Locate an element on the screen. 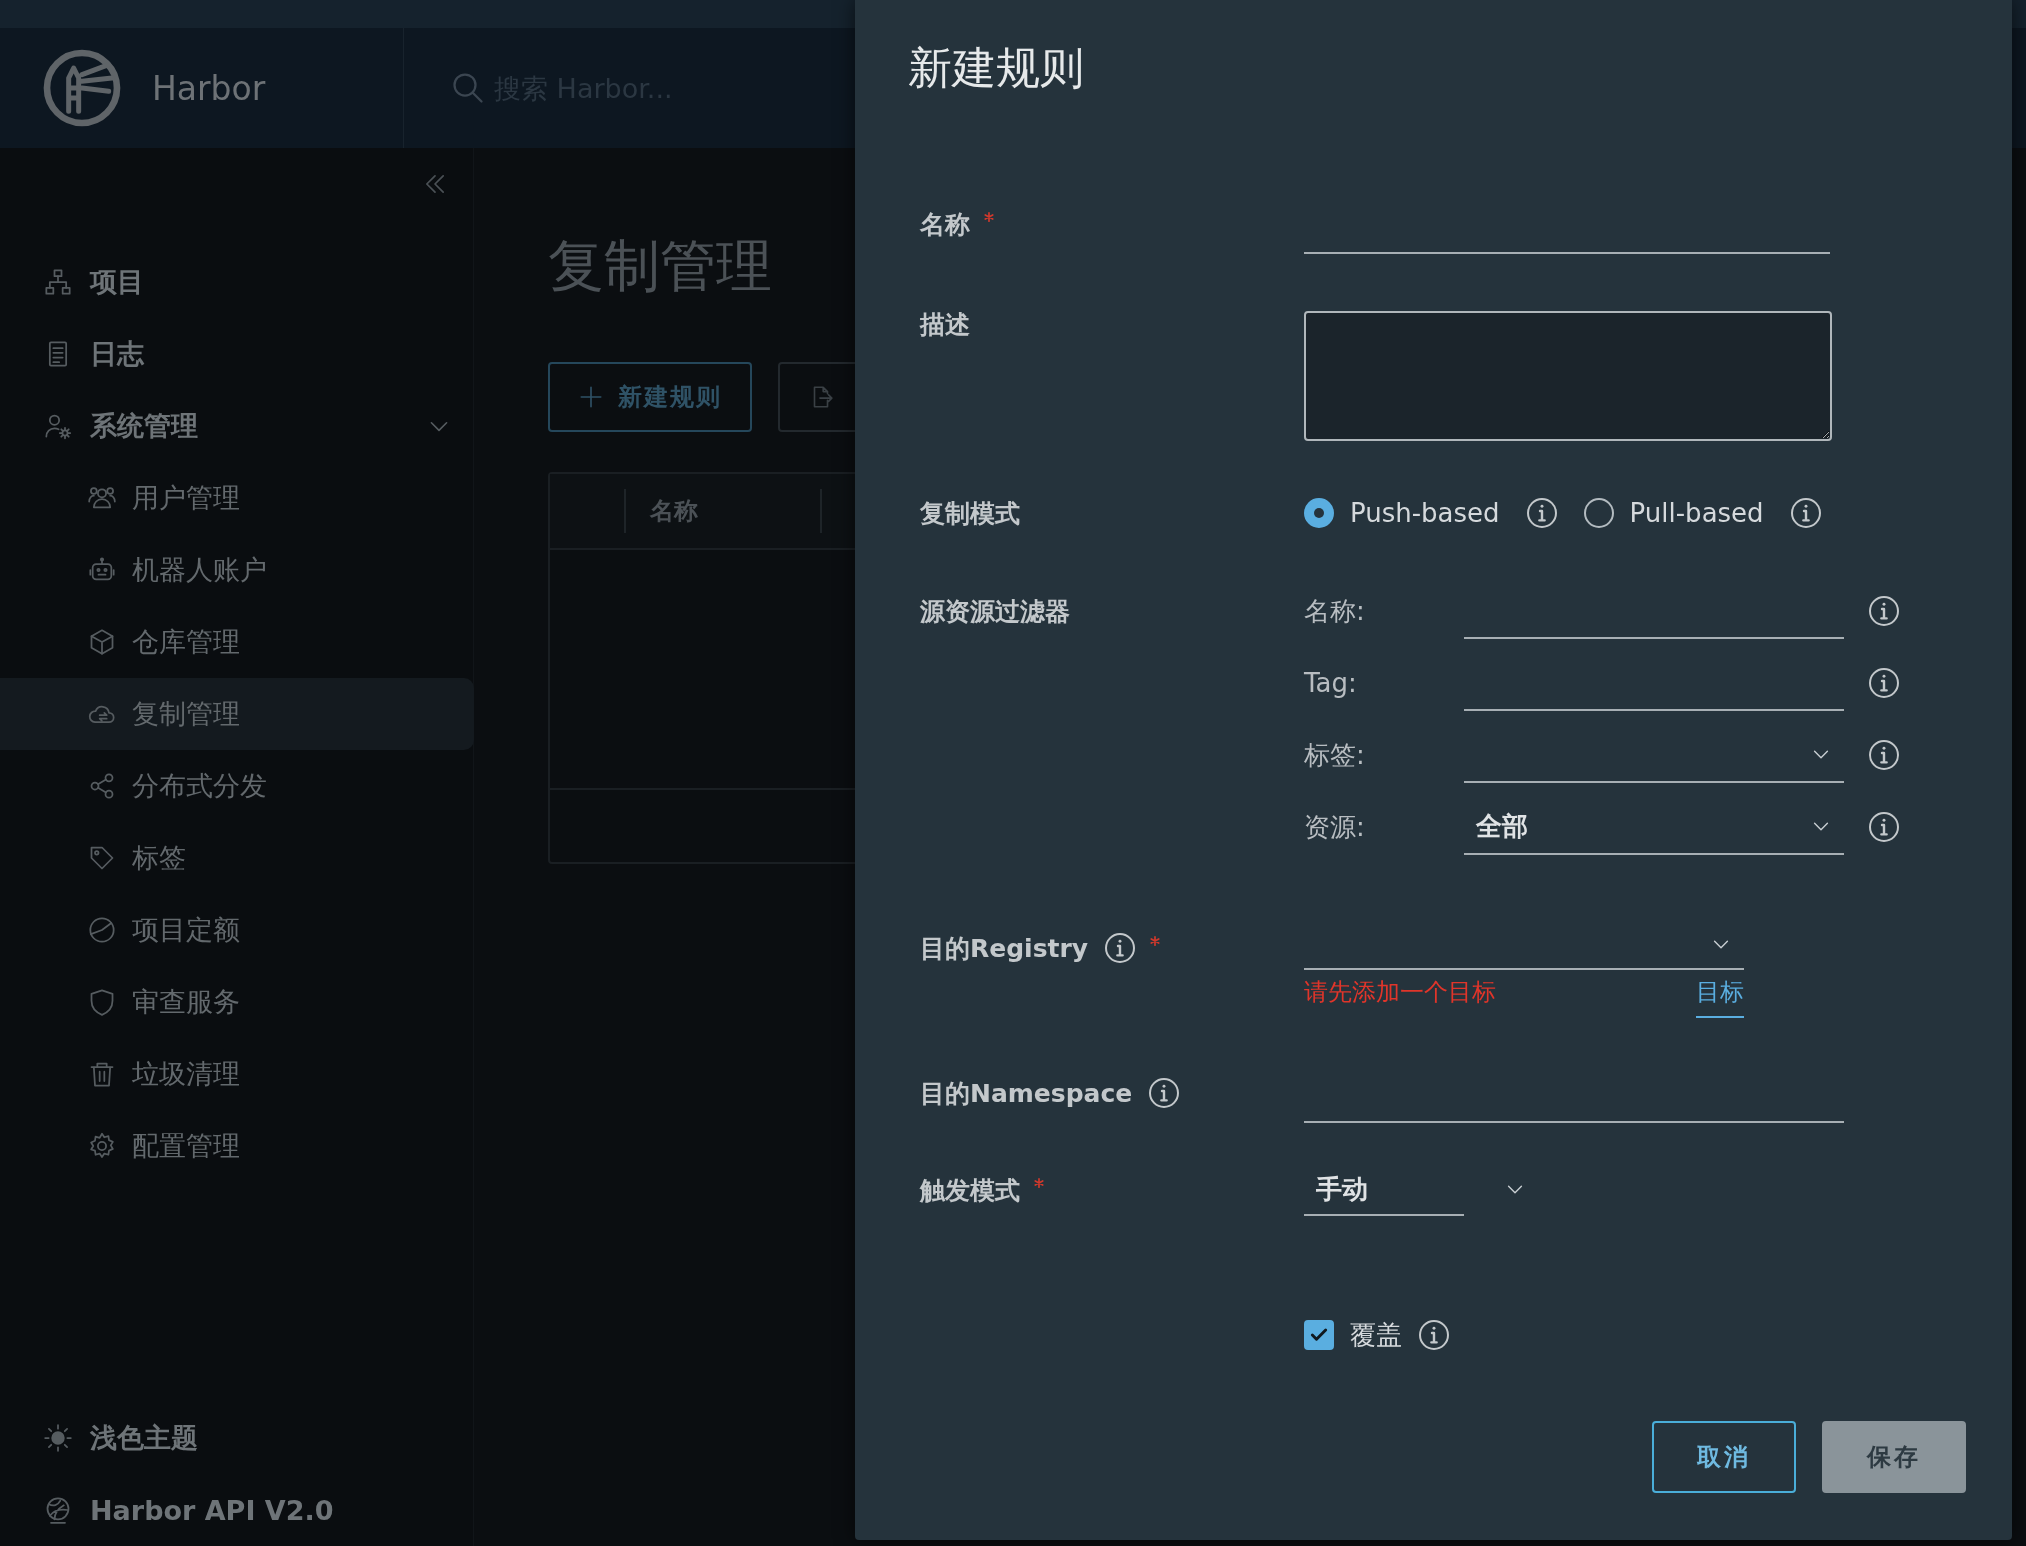 This screenshot has height=1546, width=2026. field-label: 触发模式 is located at coordinates (969, 1190).